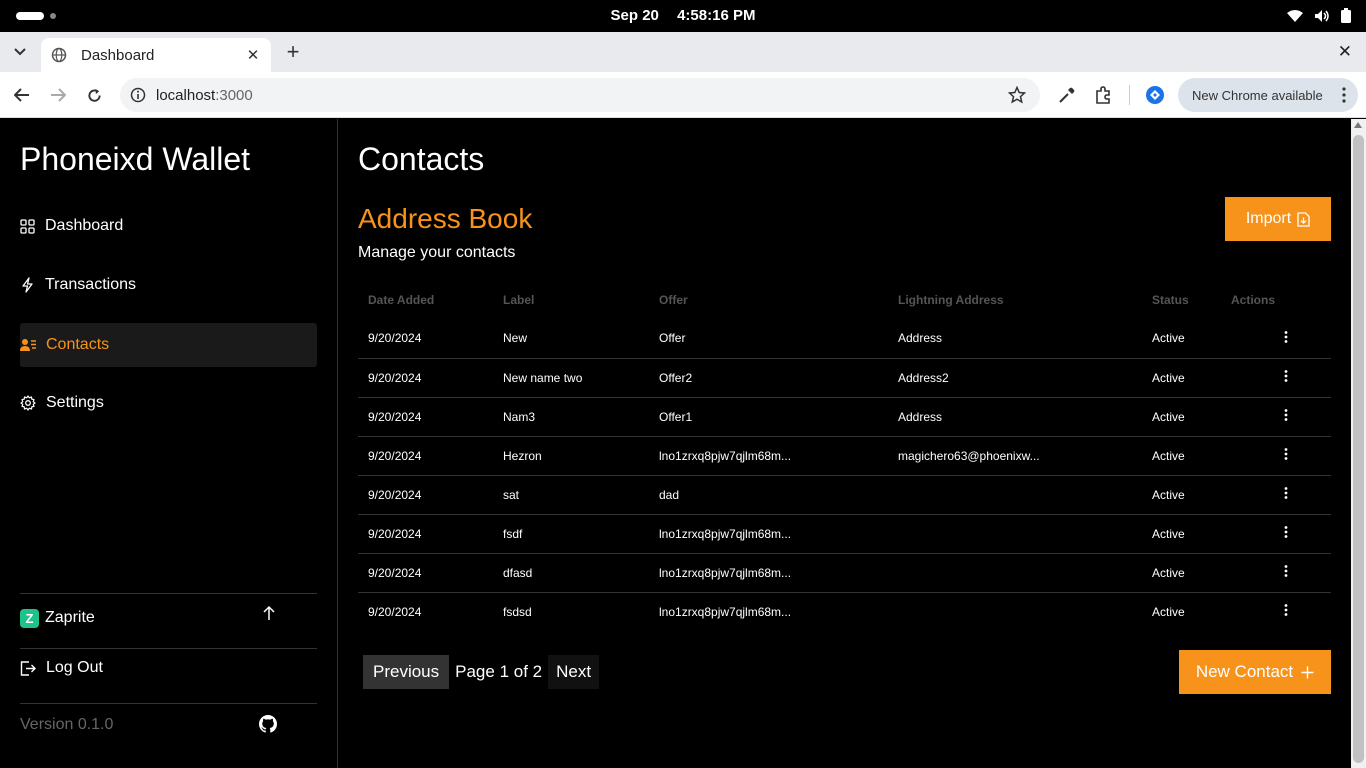  What do you see at coordinates (168, 403) in the screenshot?
I see `sidebar-item-settings: Settings` at bounding box center [168, 403].